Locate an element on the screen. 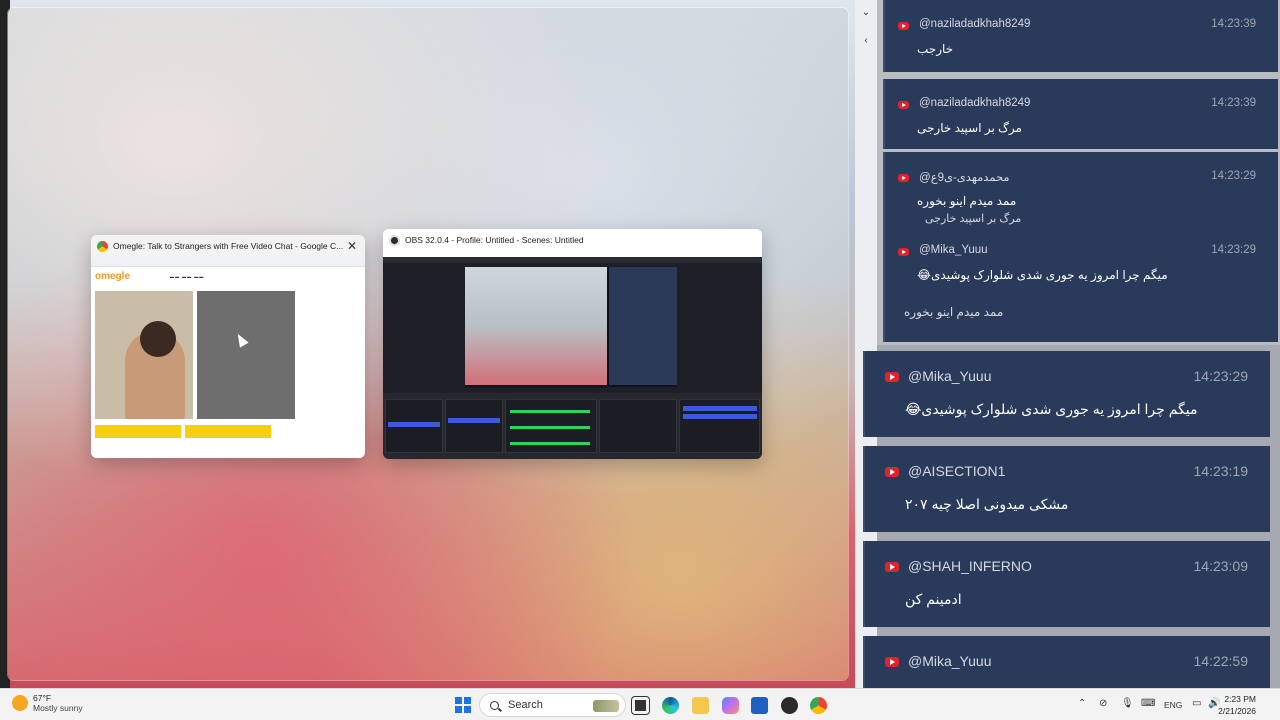 The image size is (1280, 720). clock-time: 2:23 PM is located at coordinates (1240, 699).